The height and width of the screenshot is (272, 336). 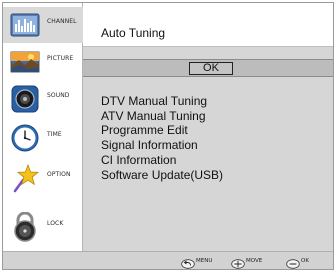 I want to click on sidebar-item-label: OPTION, so click(x=59, y=174).